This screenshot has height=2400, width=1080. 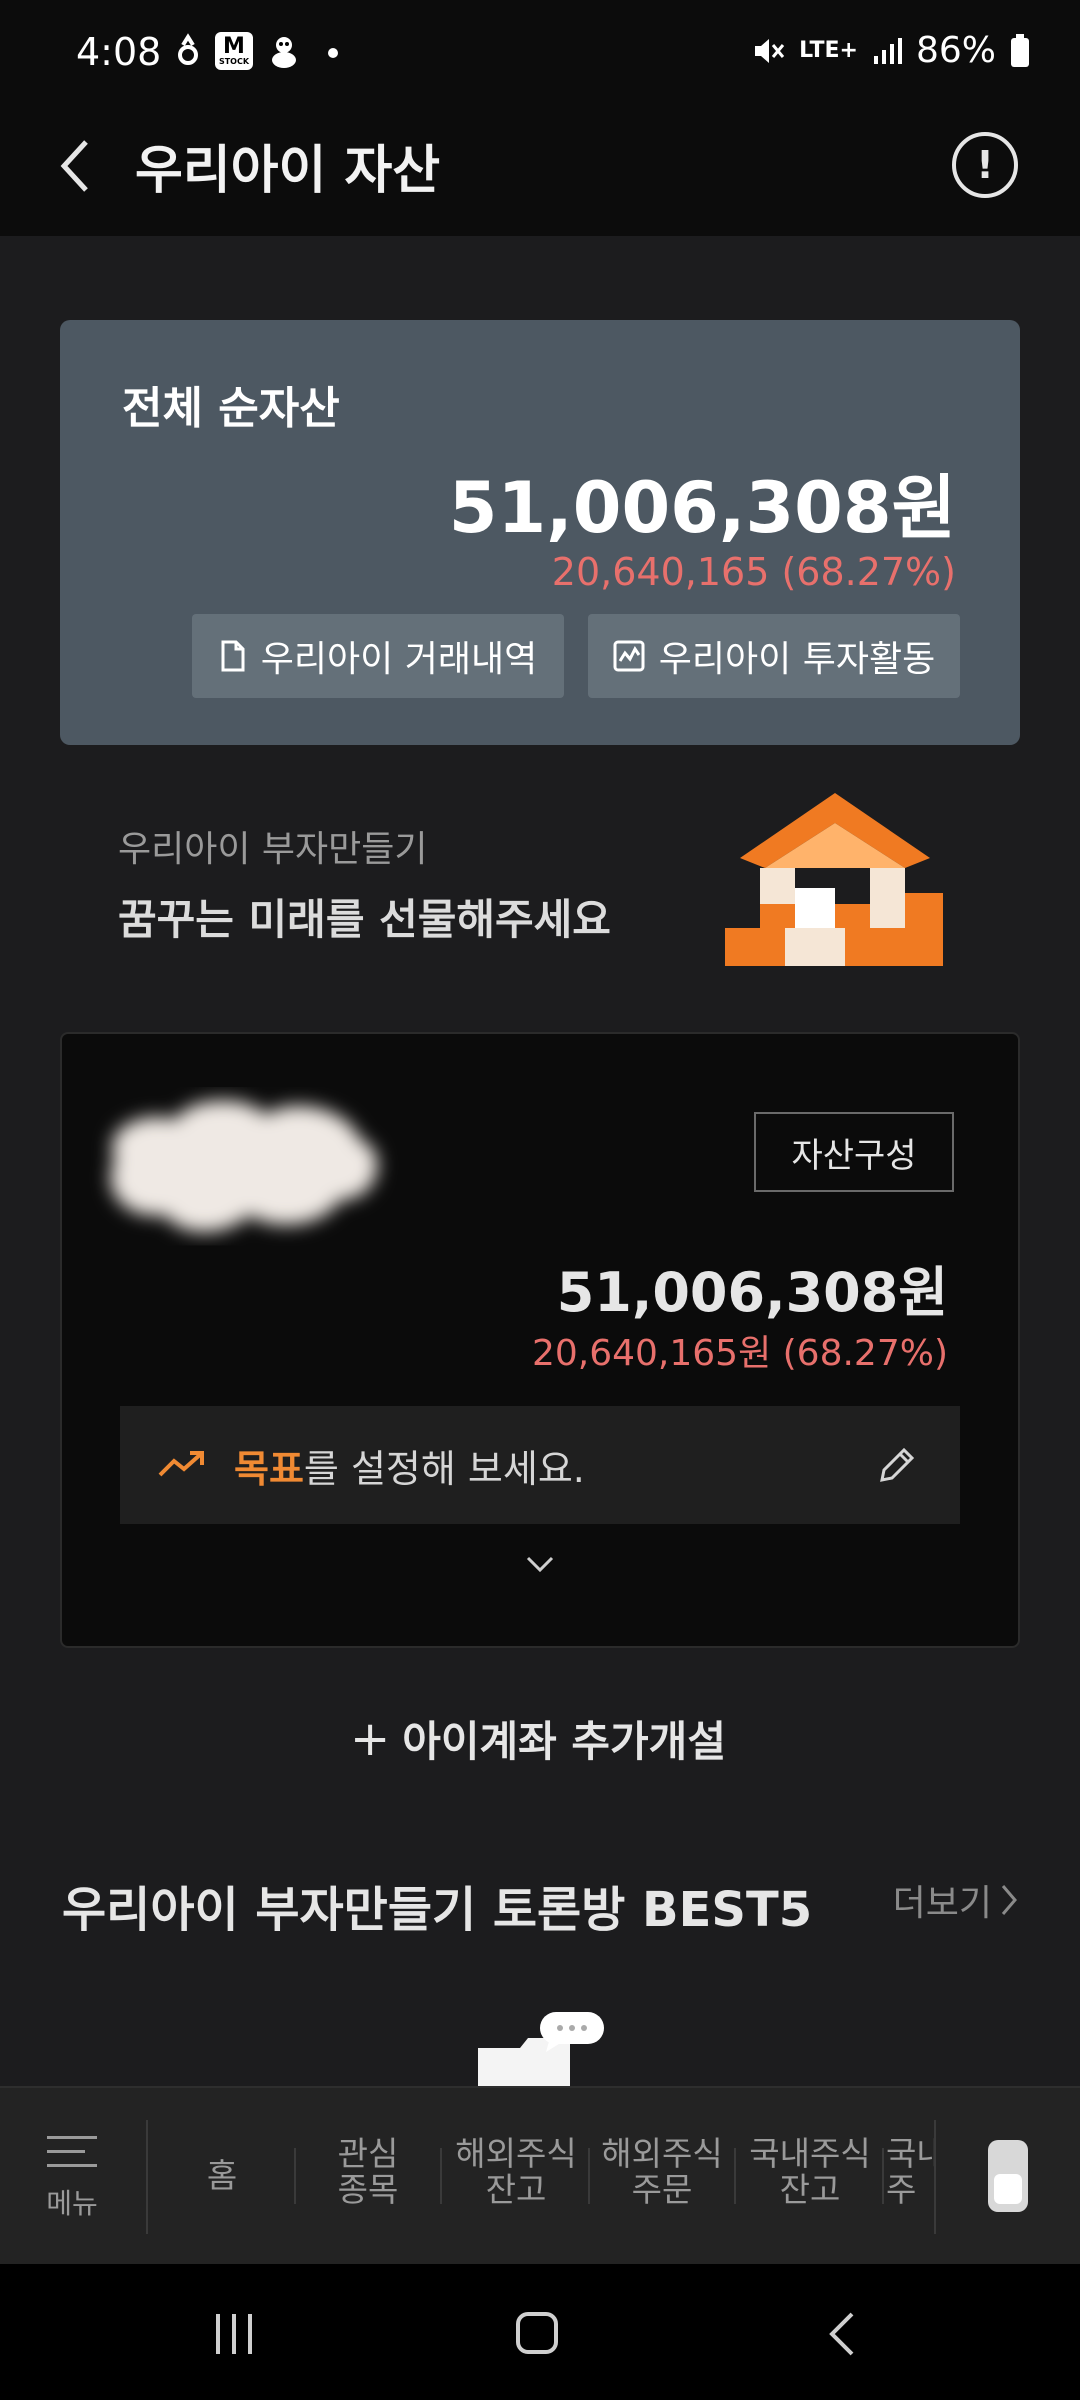 I want to click on transaction-history-label: 우리아이 거래내역, so click(x=399, y=659).